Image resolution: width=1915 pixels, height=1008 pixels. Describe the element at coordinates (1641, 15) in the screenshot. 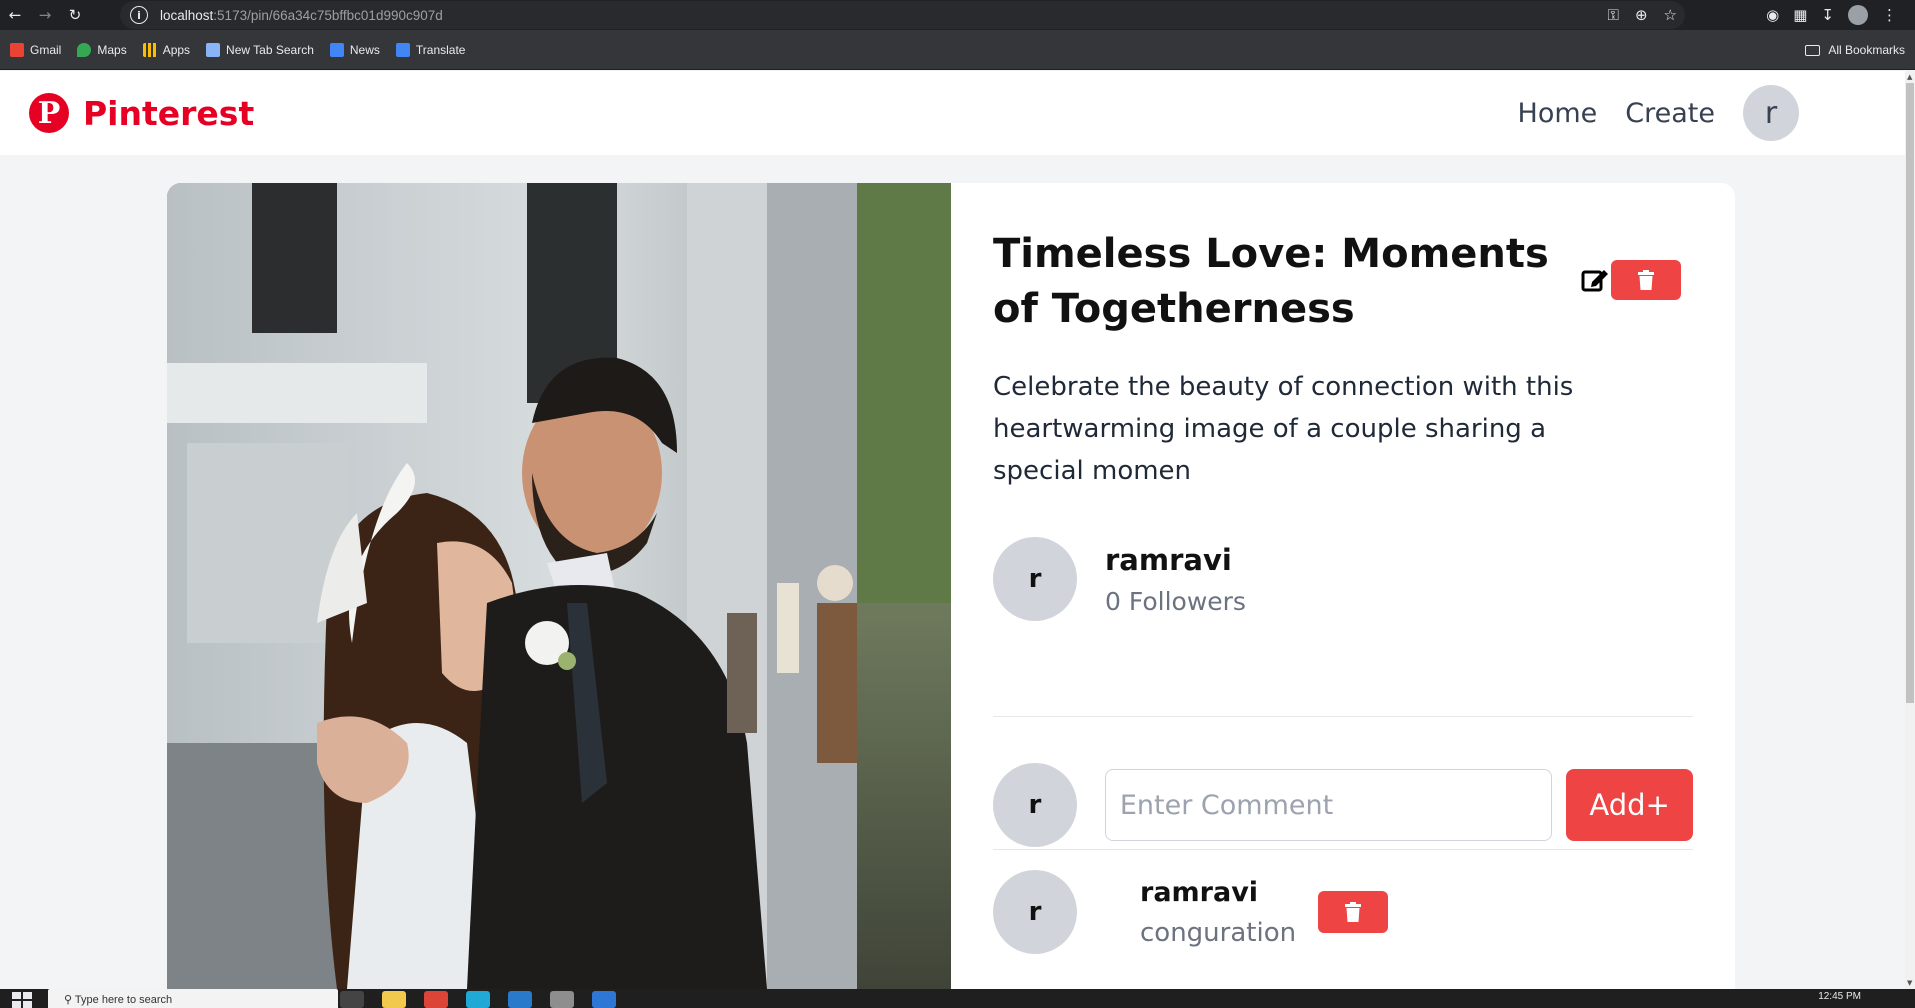

I see `zoom-icon: ⊕` at that location.